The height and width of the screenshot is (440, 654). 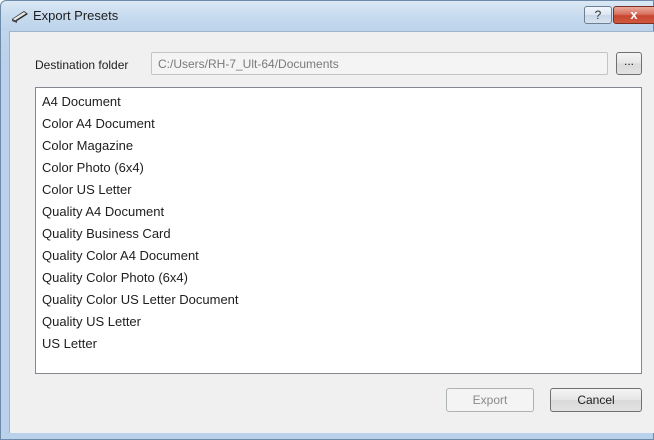 What do you see at coordinates (341, 168) in the screenshot?
I see `preset-item: Color Photo (6x4)` at bounding box center [341, 168].